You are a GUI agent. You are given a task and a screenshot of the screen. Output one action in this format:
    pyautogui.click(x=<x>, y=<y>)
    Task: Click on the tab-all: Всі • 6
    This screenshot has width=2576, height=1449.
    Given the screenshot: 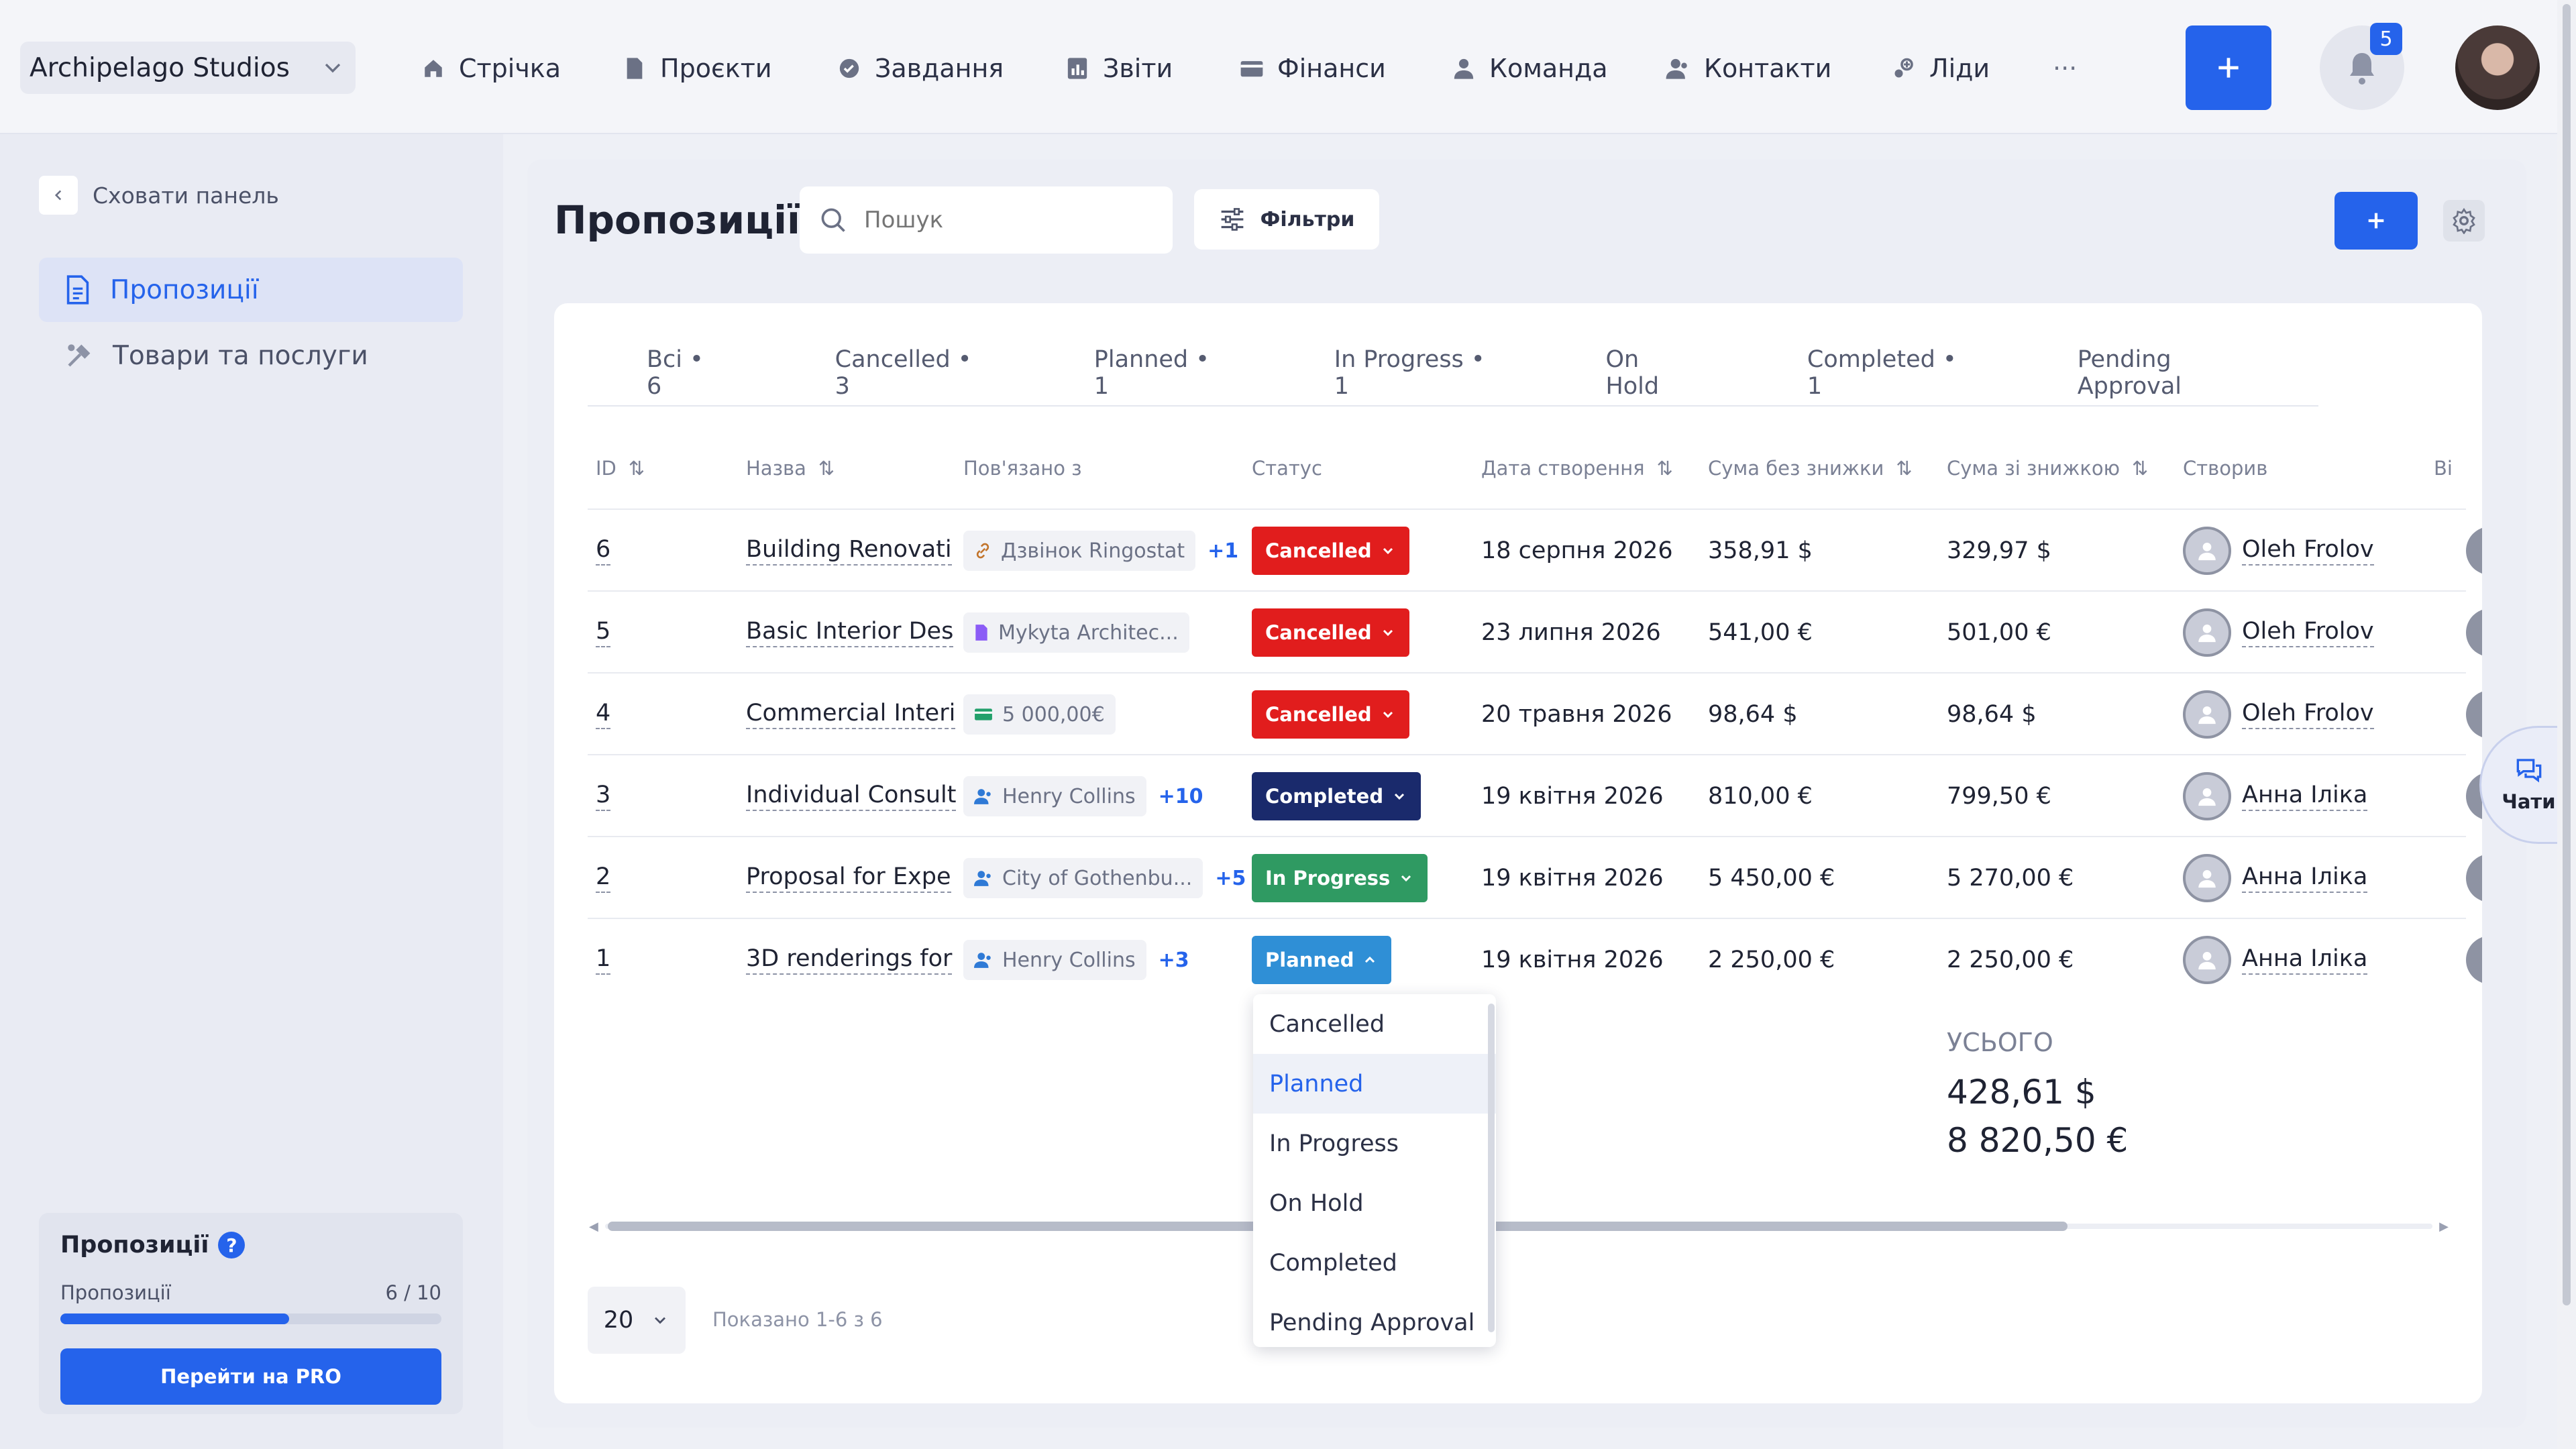 What is the action you would take?
    pyautogui.click(x=682, y=373)
    